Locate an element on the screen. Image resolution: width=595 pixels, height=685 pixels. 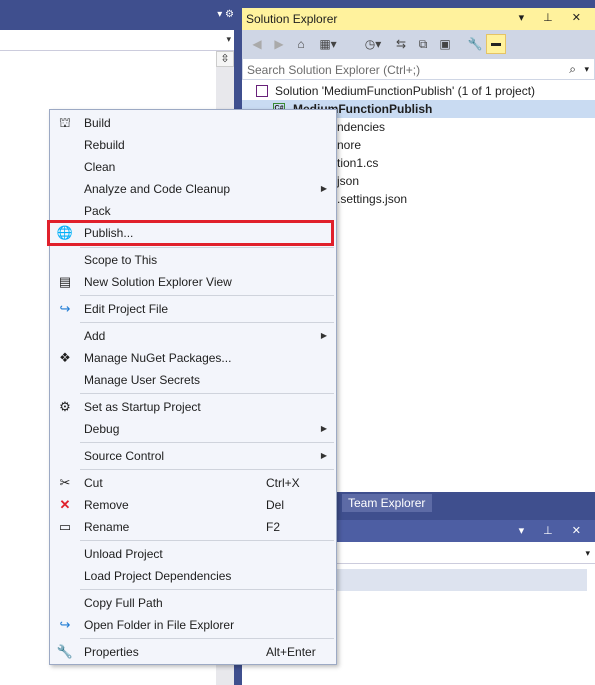
tree-item-label: json is located at coordinates (348, 181).